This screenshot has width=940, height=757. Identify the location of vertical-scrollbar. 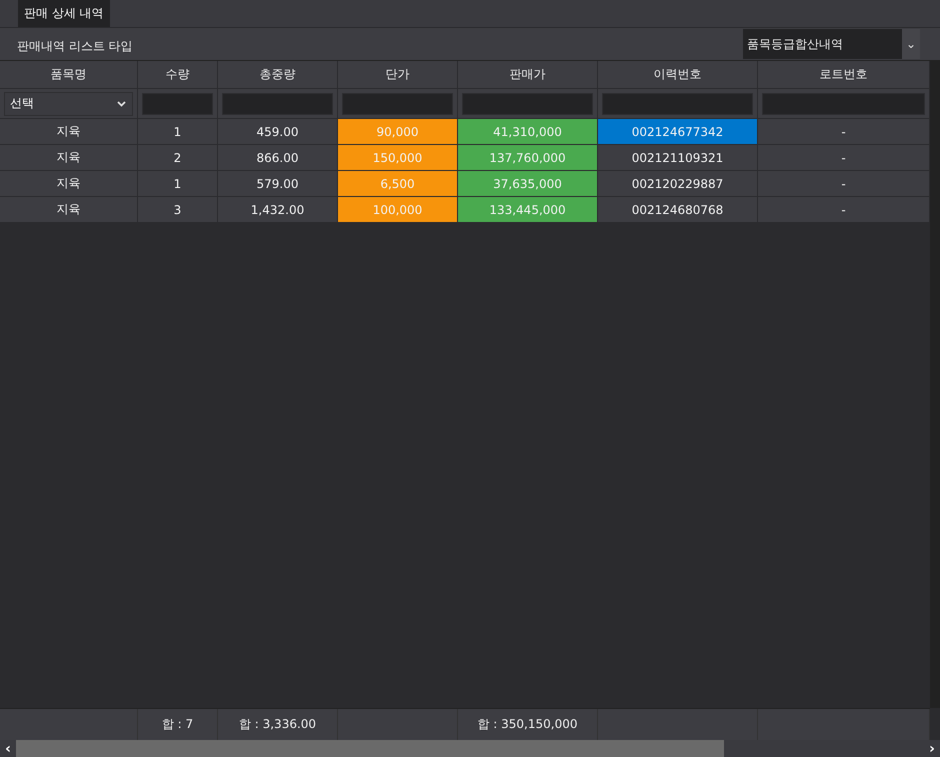
(935, 384).